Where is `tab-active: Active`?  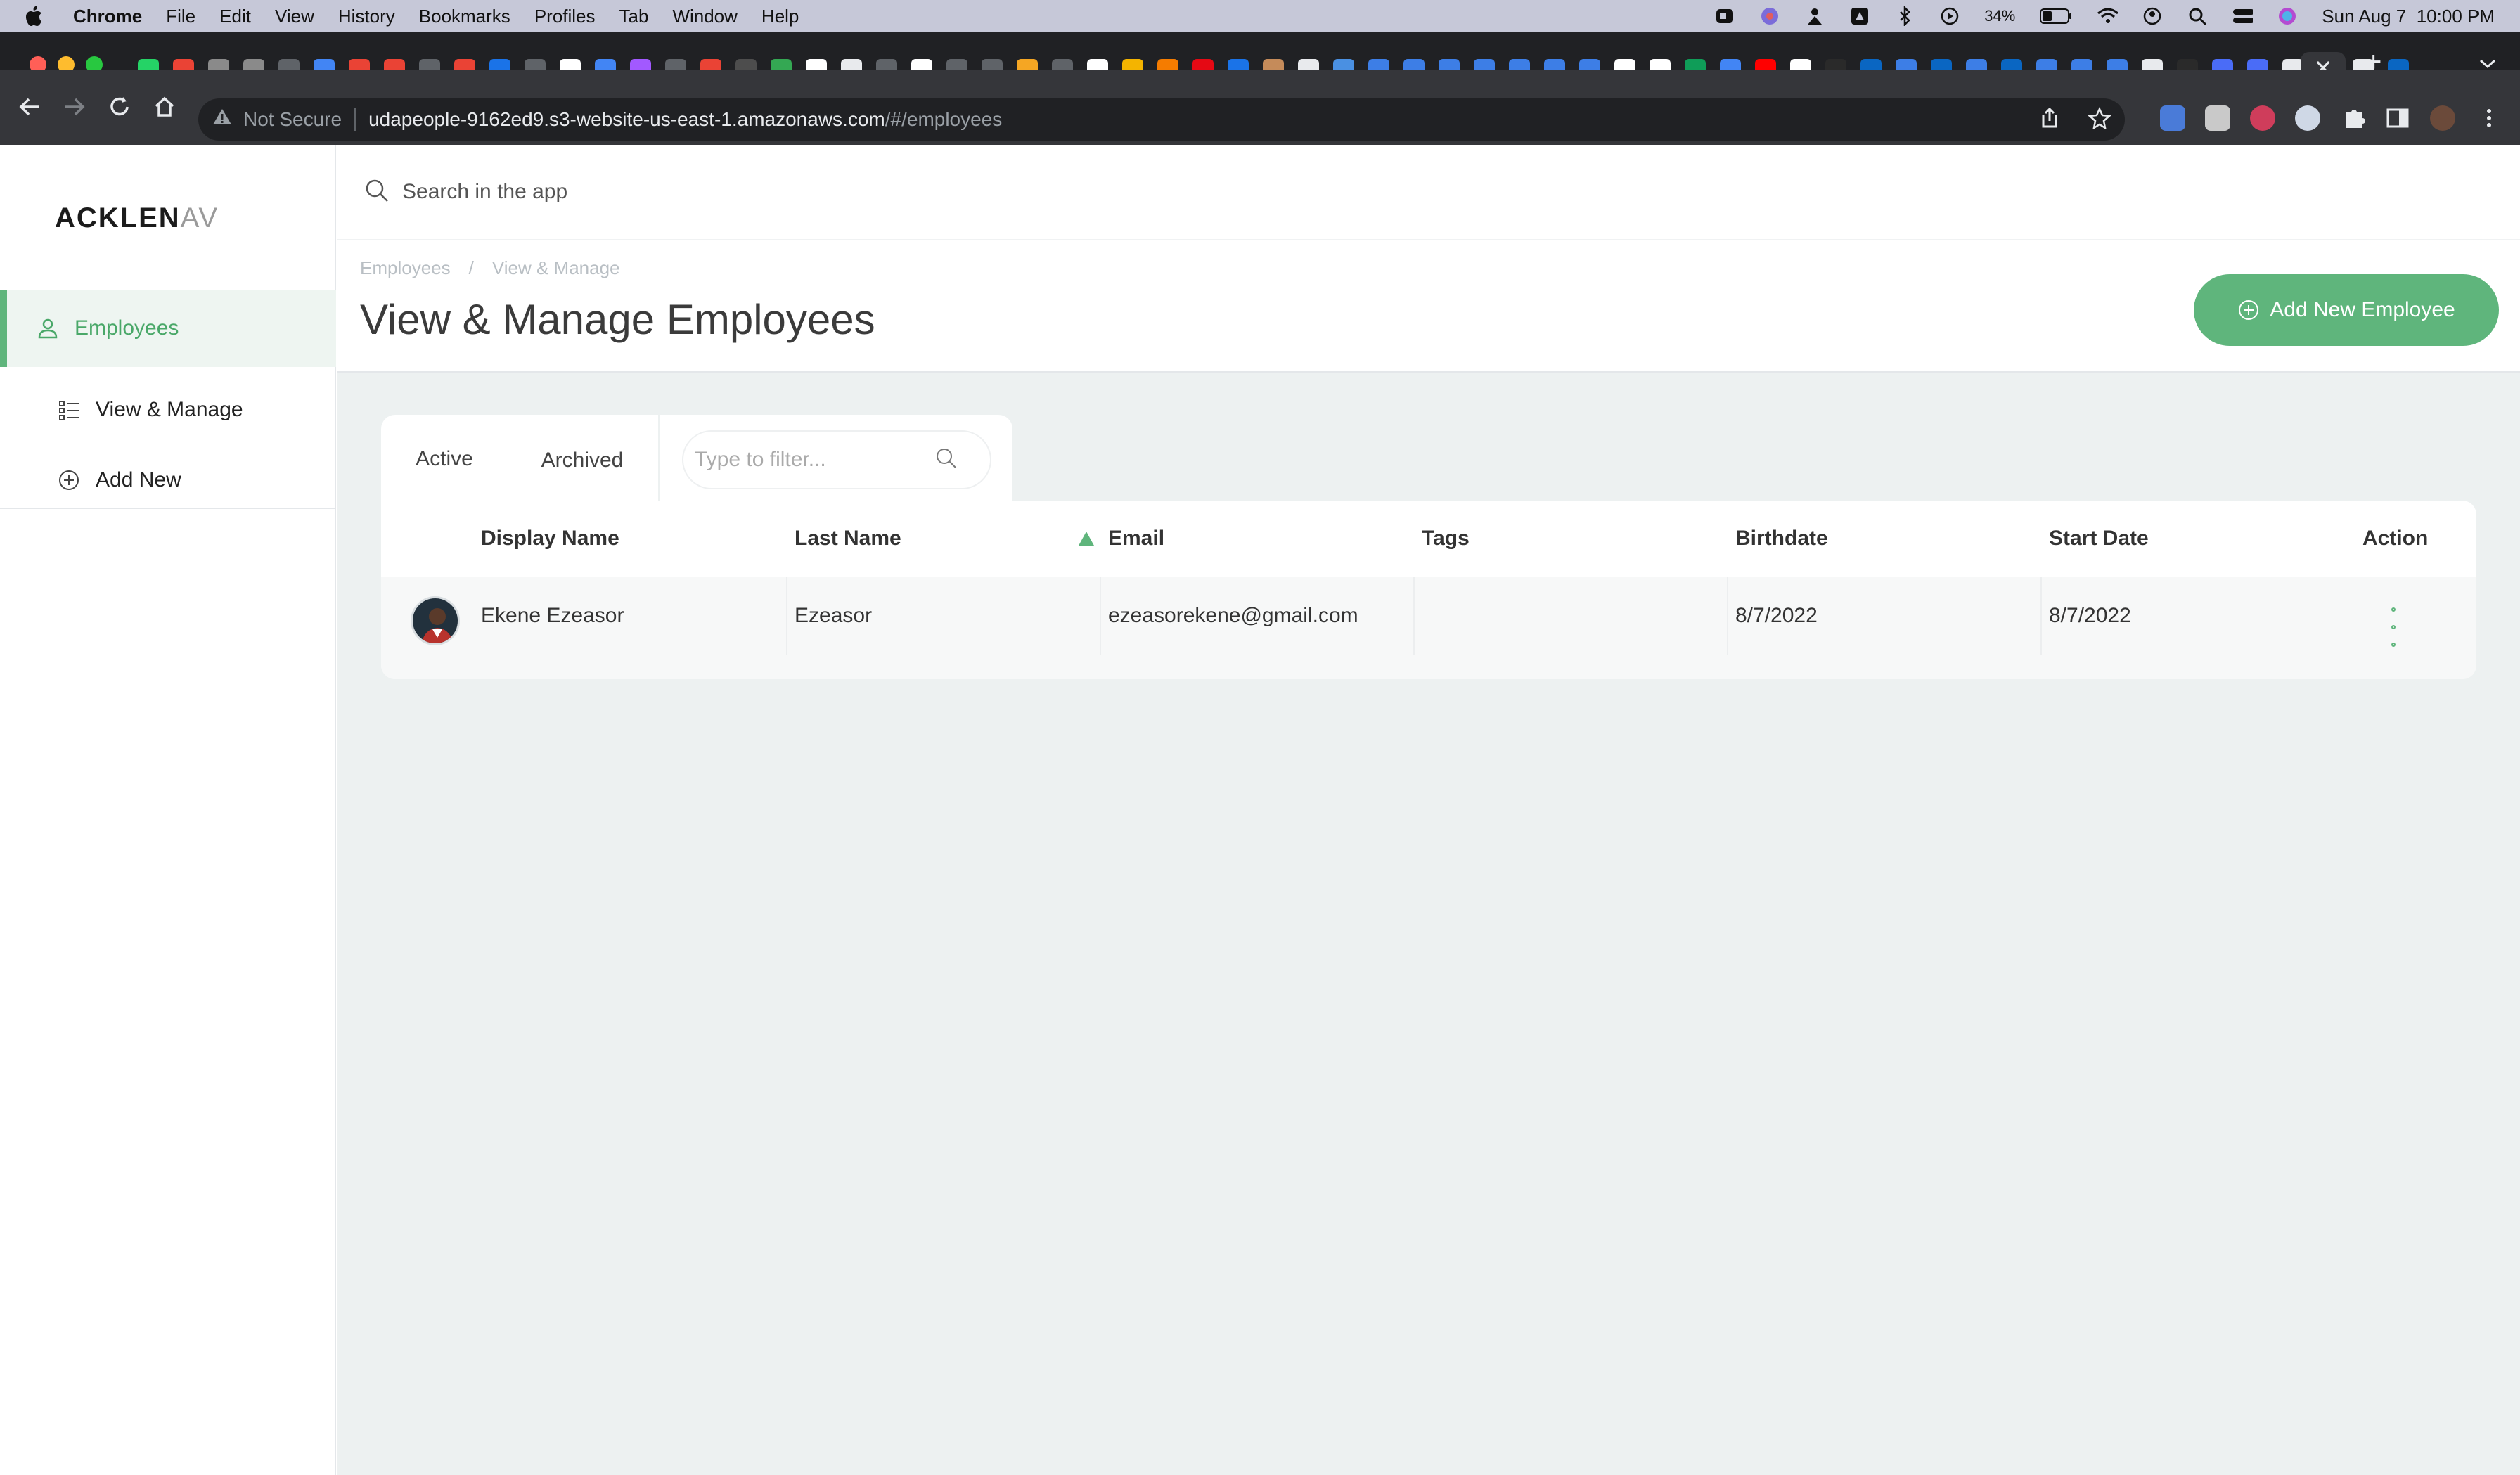
tab-active: Active is located at coordinates (444, 461).